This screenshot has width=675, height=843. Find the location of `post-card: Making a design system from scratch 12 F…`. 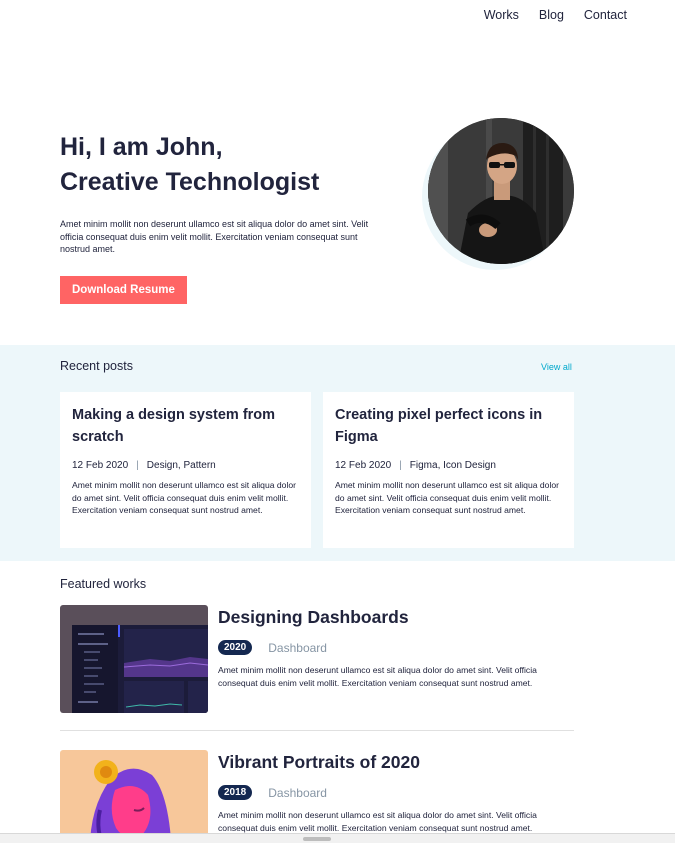

post-card: Making a design system from scratch 12 F… is located at coordinates (185, 470).